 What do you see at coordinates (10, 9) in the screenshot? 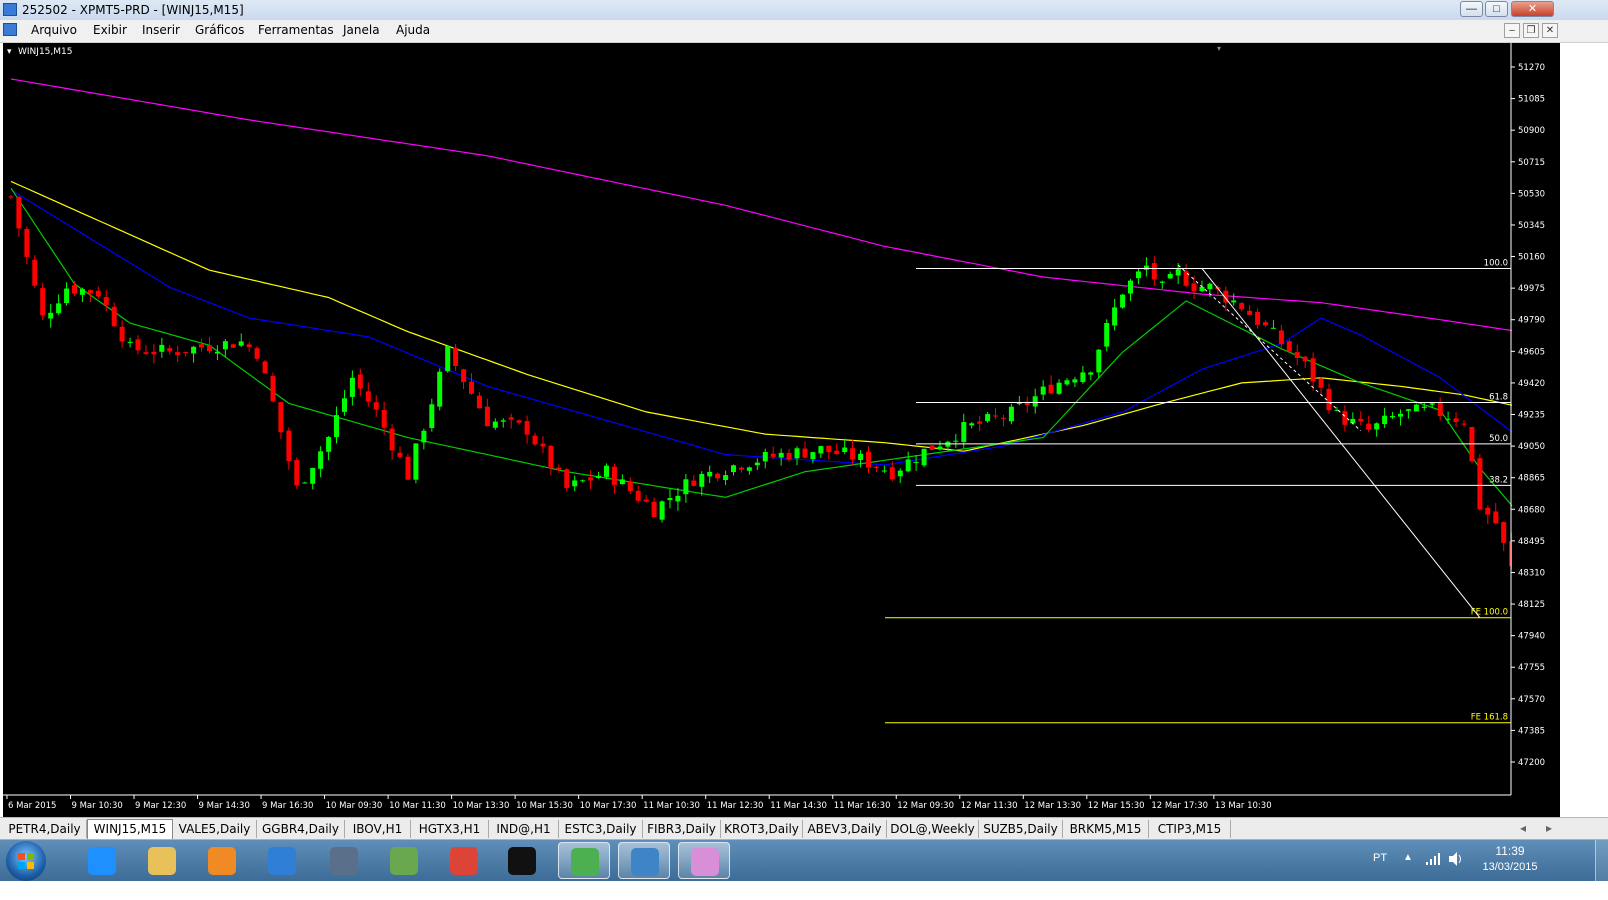
I see `app-icon` at bounding box center [10, 9].